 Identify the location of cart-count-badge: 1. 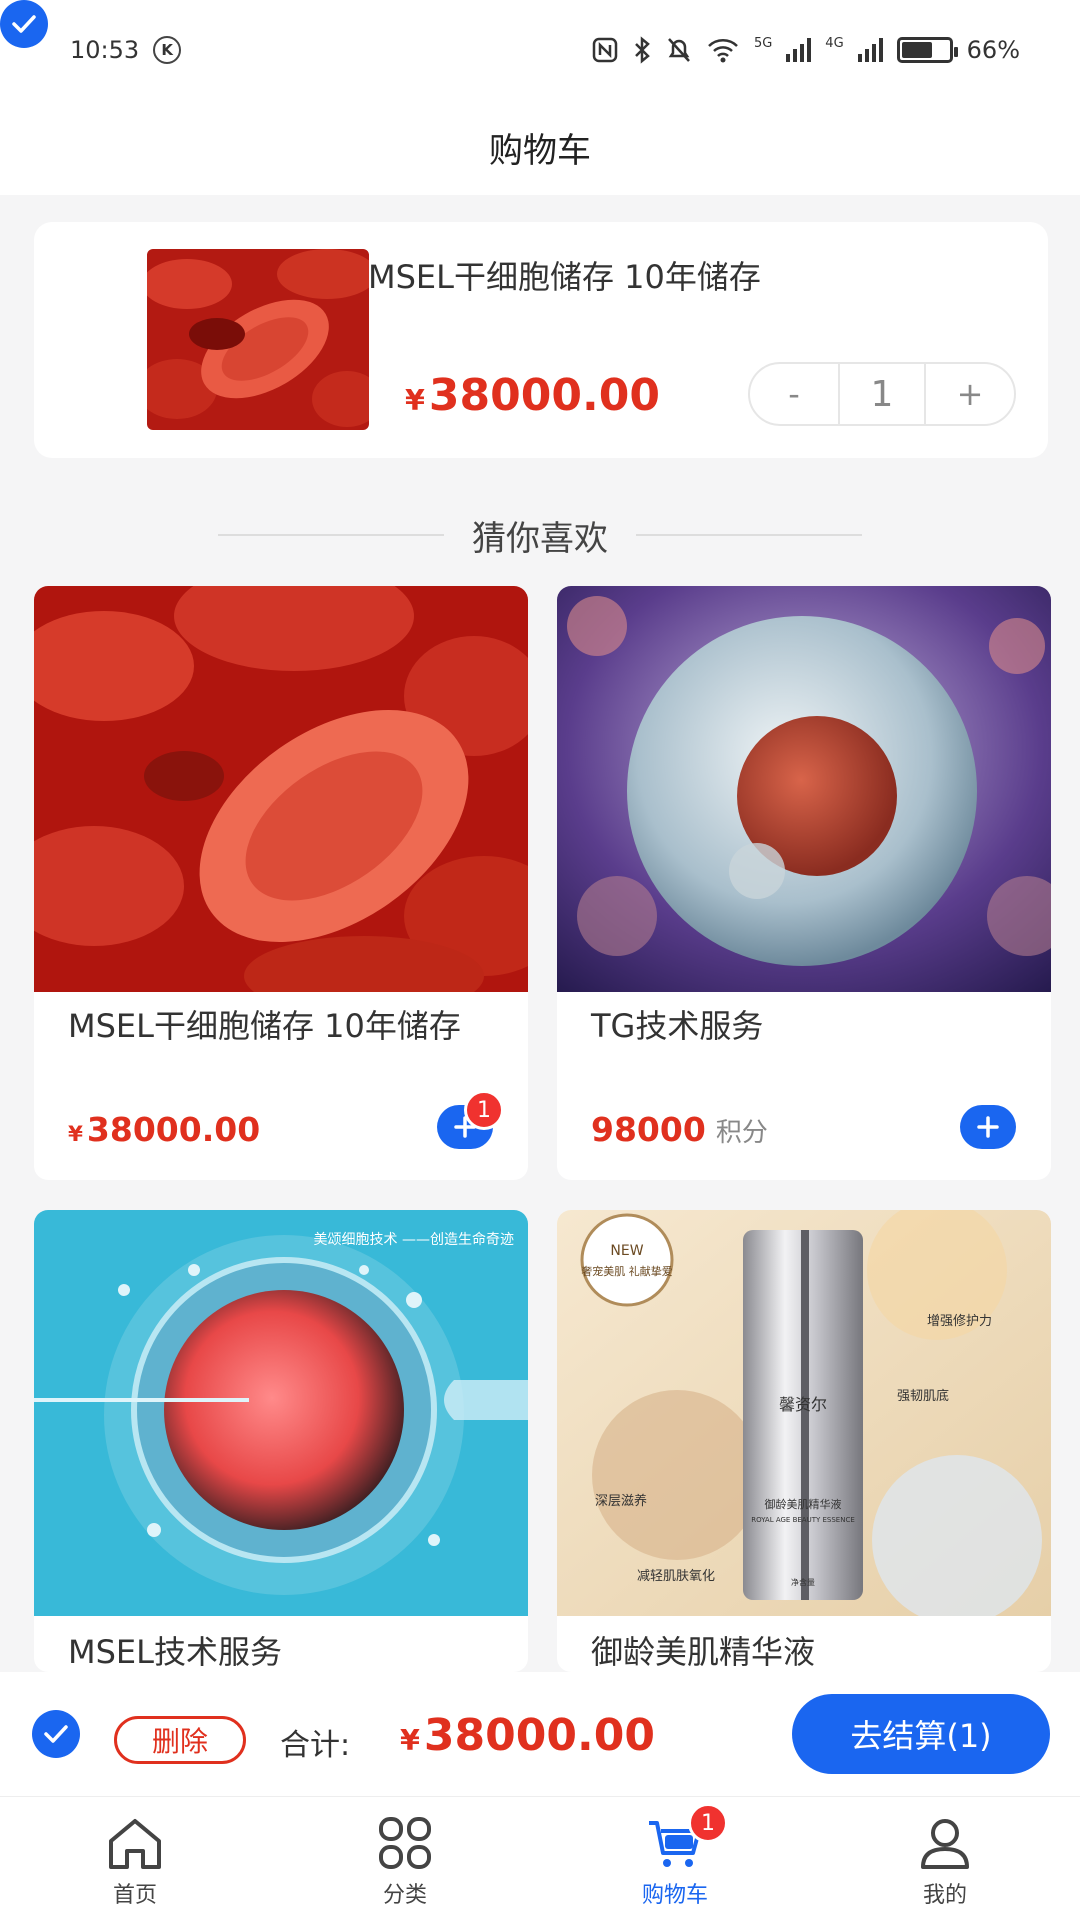
(484, 1110).